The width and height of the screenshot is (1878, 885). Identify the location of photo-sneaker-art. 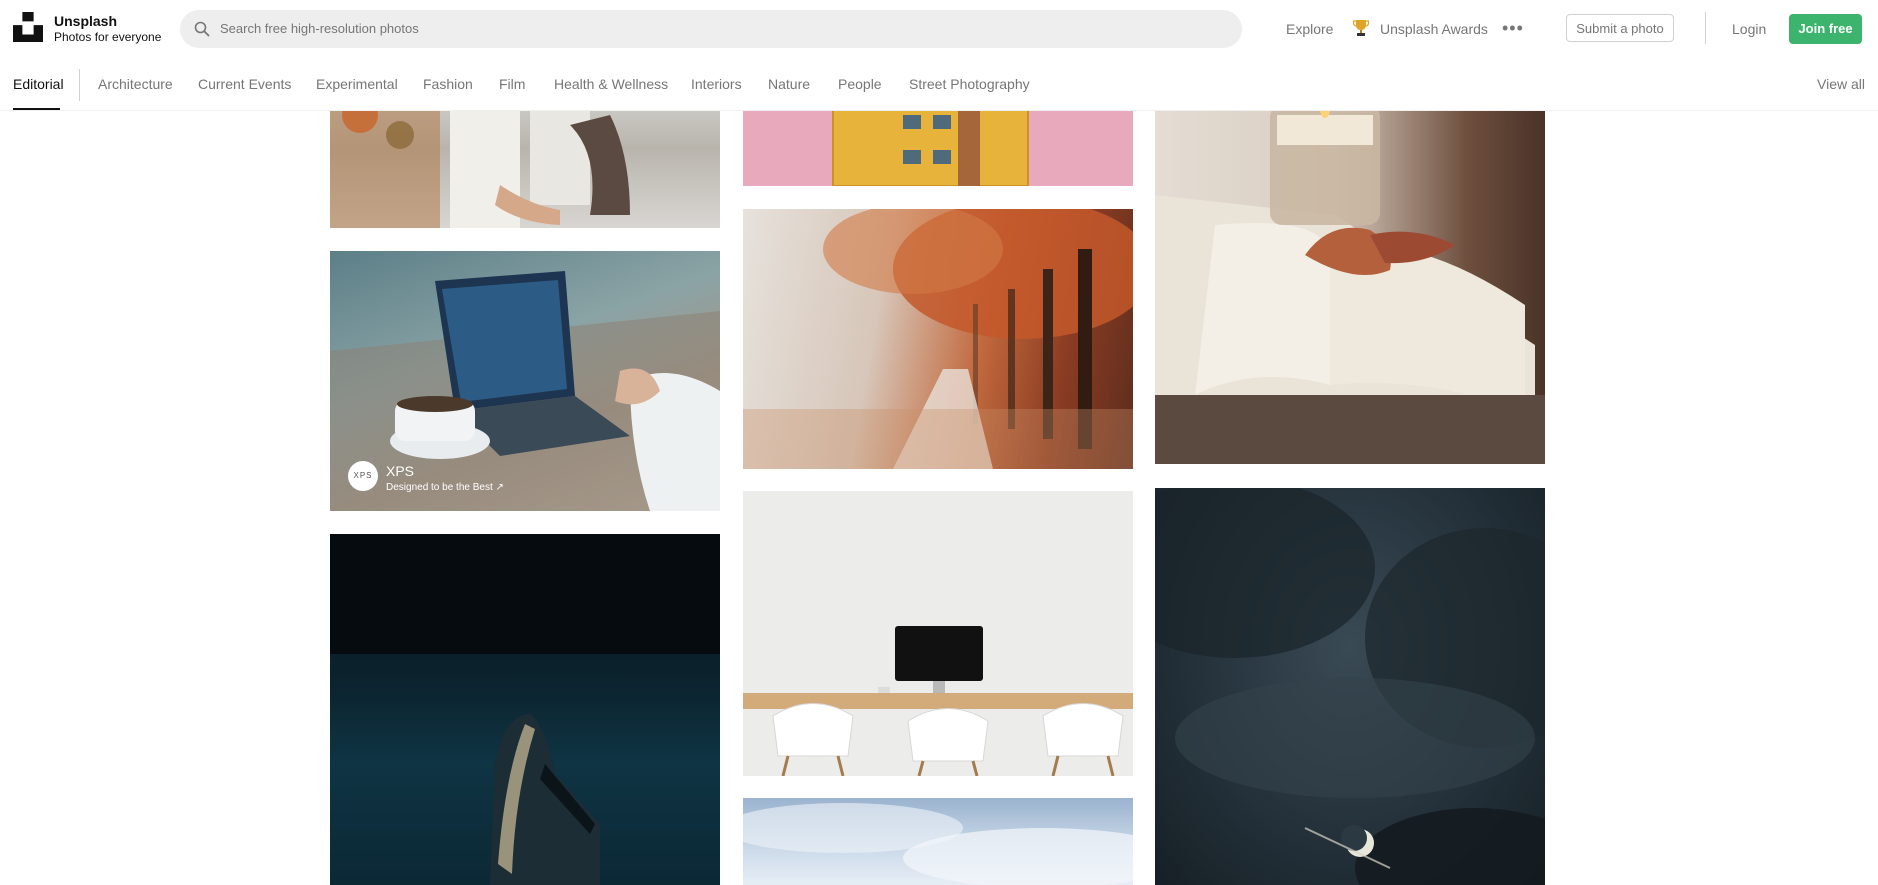
(525, 709).